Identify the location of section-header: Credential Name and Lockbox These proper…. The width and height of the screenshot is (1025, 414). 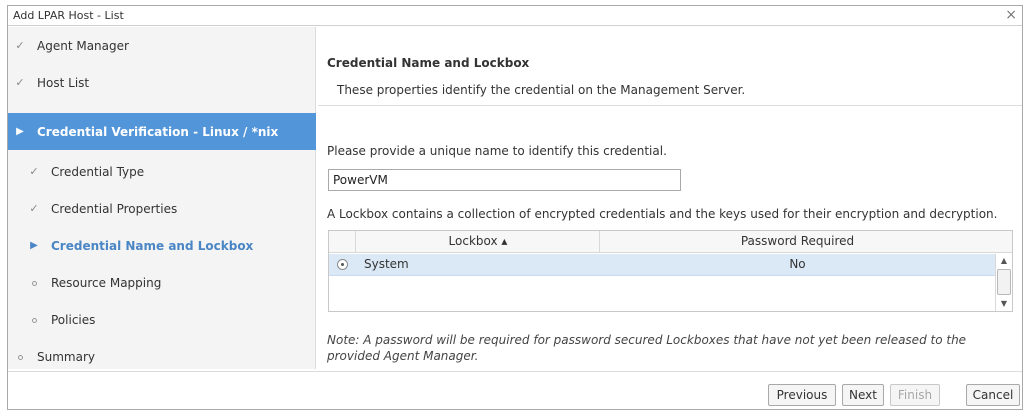
(670, 66).